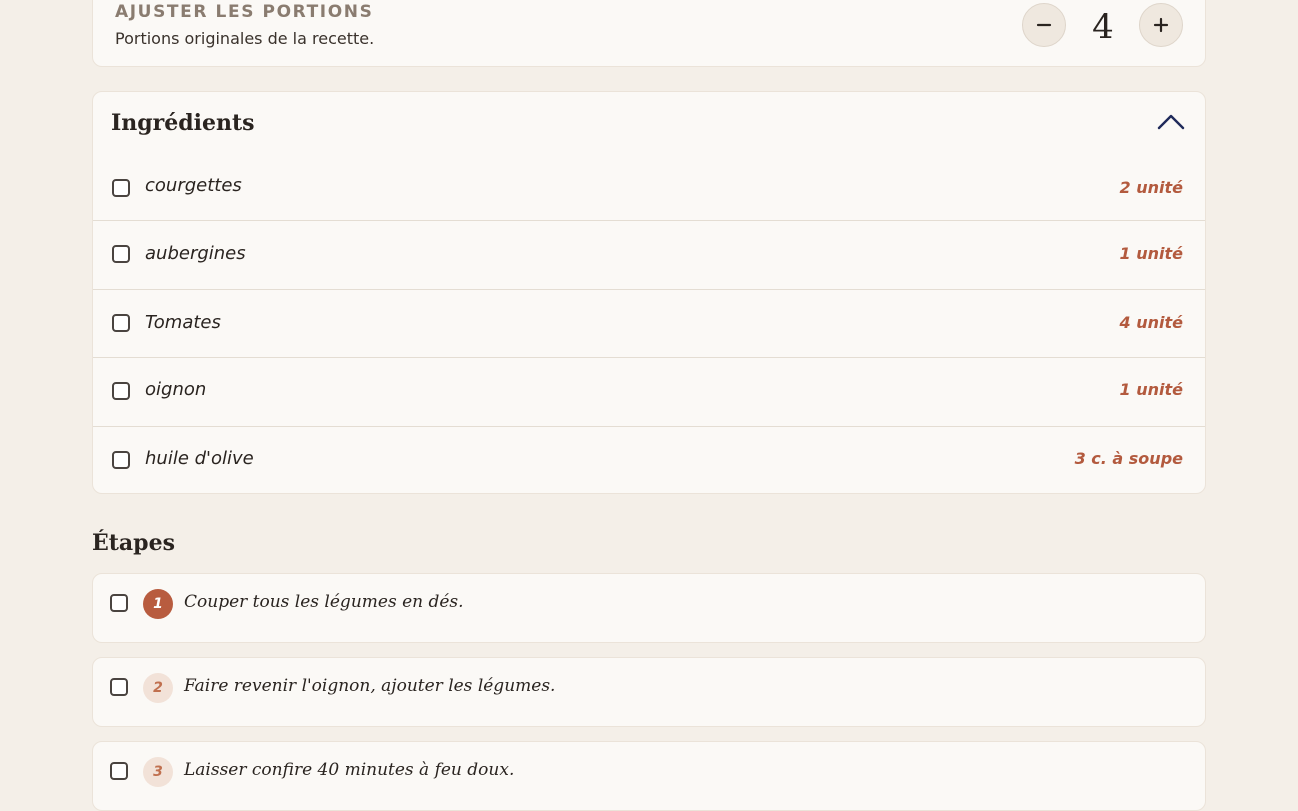 The image size is (1298, 811). Describe the element at coordinates (1128, 458) in the screenshot. I see `ingredient-quantity: 3 c. à soupe` at that location.